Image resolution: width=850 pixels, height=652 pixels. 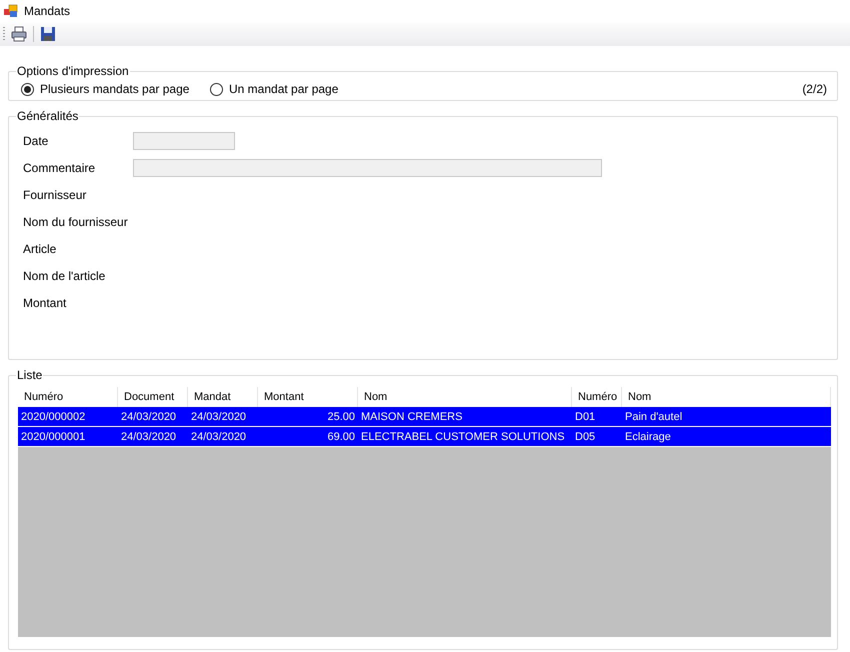 I want to click on radio-option: Plusieurs mandats par page, so click(x=113, y=89).